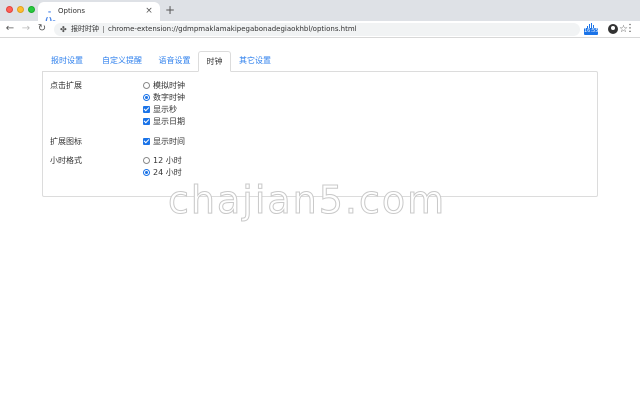 This screenshot has height=400, width=640. I want to click on tab-clock: 时钟, so click(214, 61).